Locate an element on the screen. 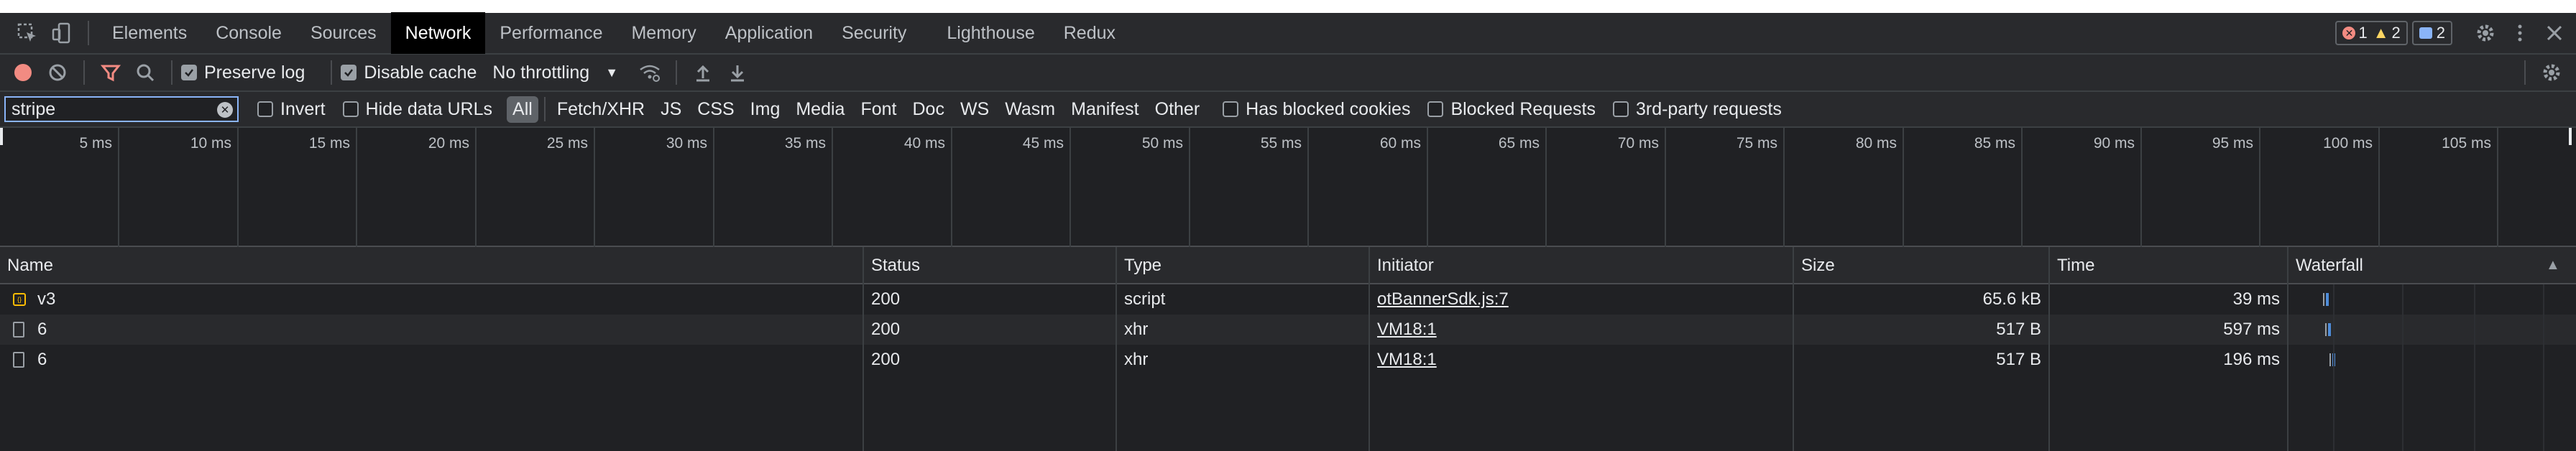  network-settings-gear-icon is located at coordinates (2551, 73).